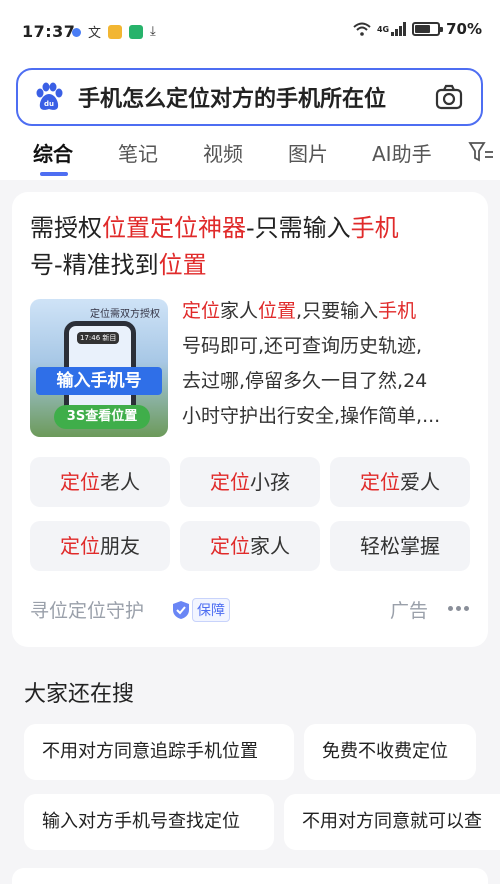 This screenshot has width=500, height=884. Describe the element at coordinates (250, 31) in the screenshot. I see `status-bar: 17:37 文 ⤓ 4G 70%` at that location.